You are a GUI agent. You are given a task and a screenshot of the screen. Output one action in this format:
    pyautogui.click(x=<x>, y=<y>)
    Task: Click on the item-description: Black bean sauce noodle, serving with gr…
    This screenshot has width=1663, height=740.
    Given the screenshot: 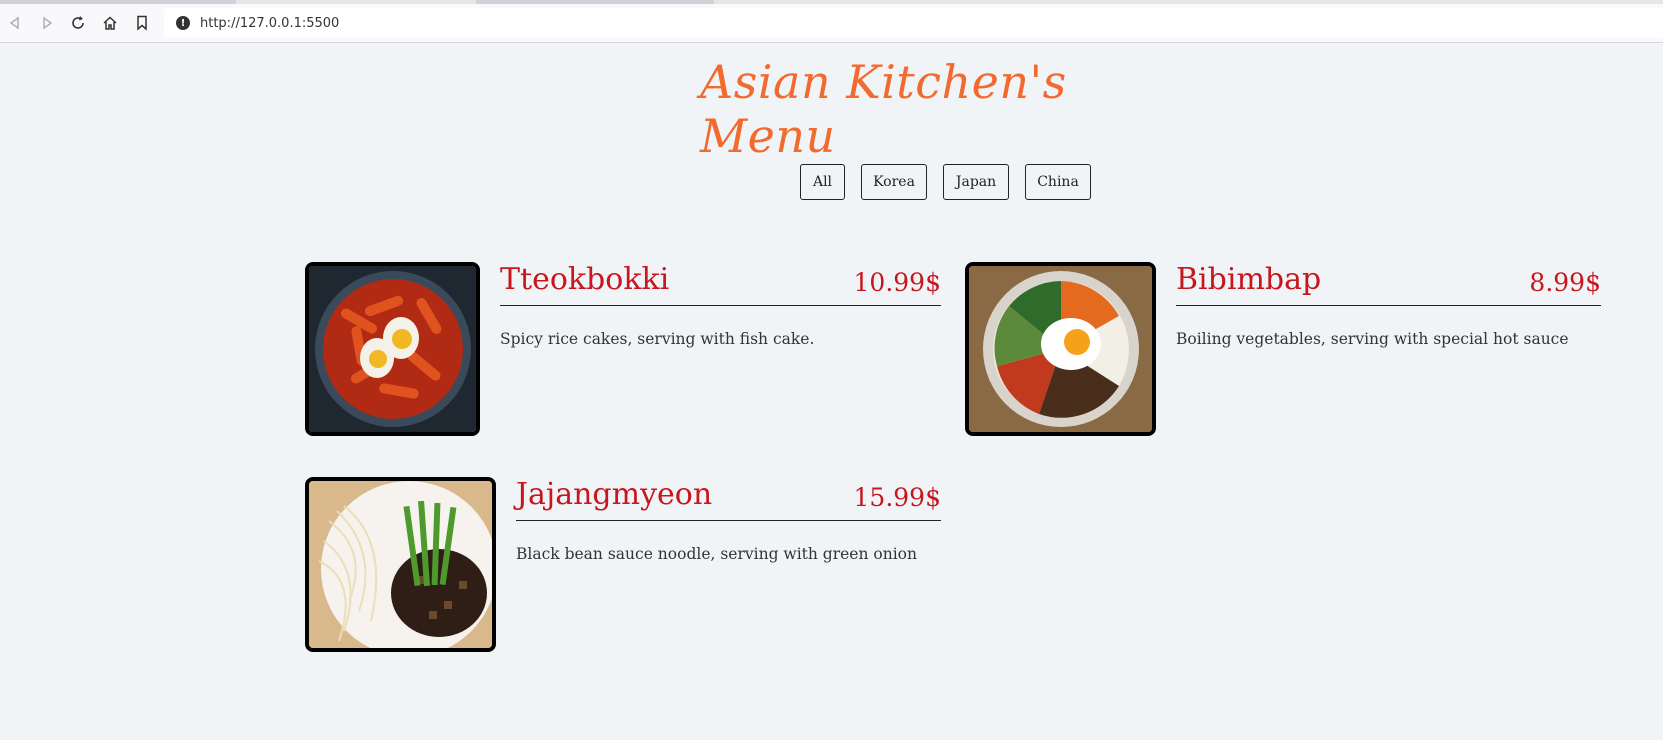 What is the action you would take?
    pyautogui.click(x=716, y=554)
    